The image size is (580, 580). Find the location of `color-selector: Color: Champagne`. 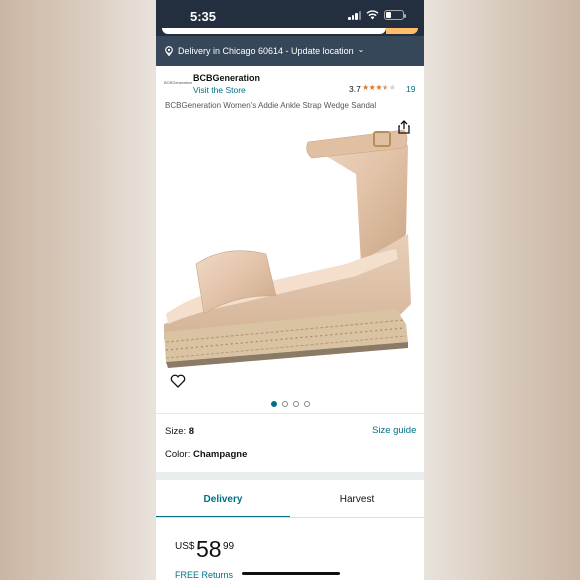

color-selector: Color: Champagne is located at coordinates (206, 454).